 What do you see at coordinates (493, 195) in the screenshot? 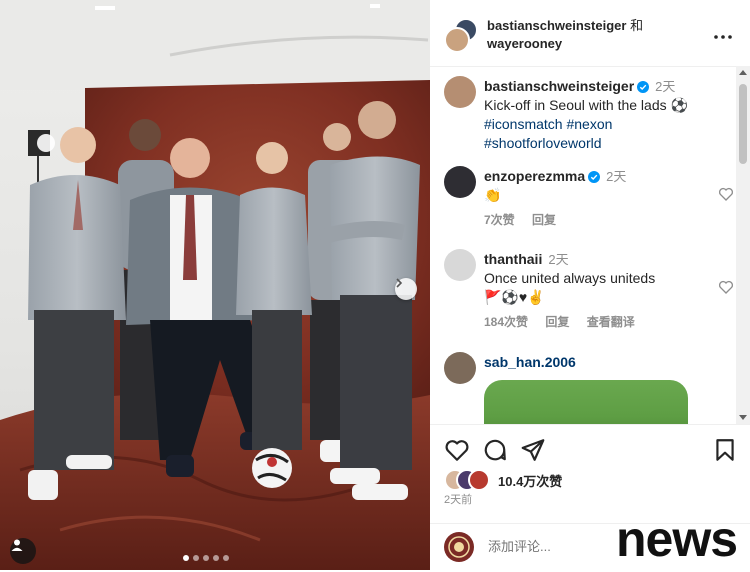
I see `comment-text: 👏` at bounding box center [493, 195].